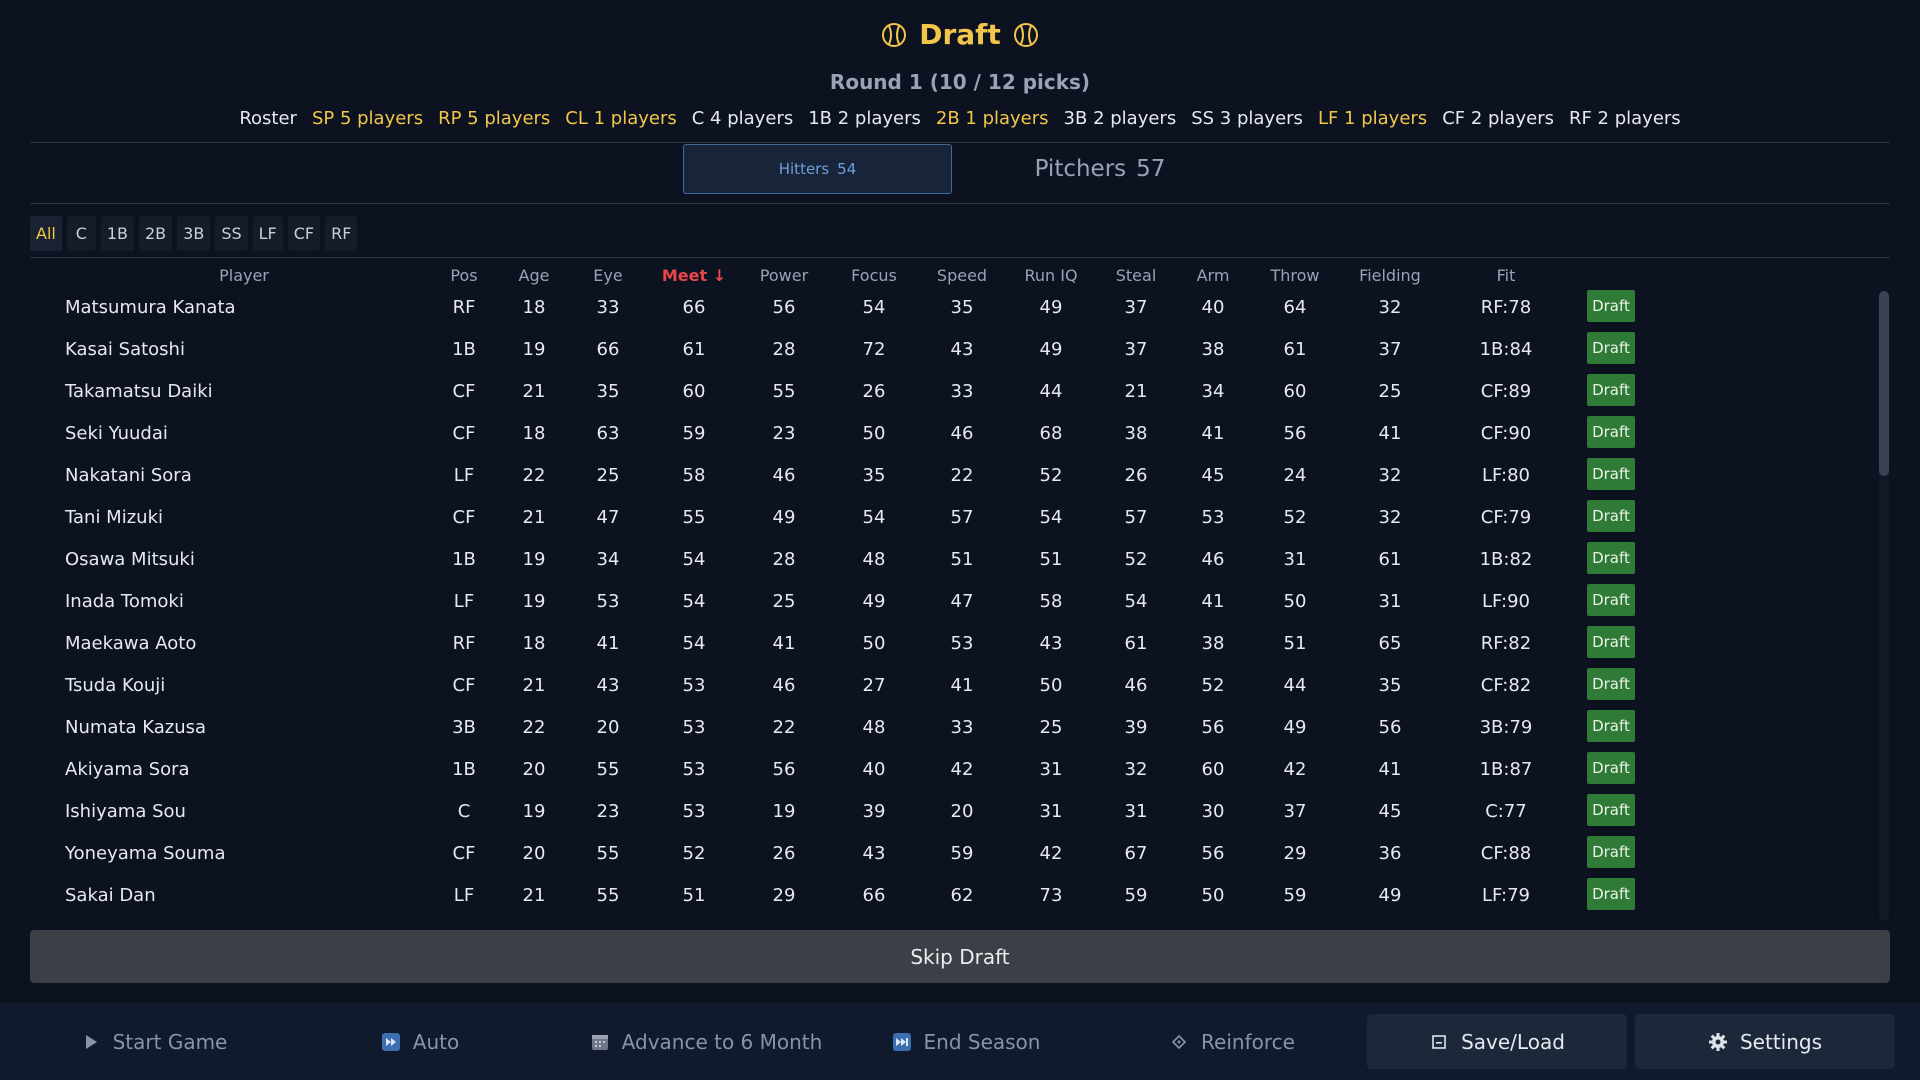 The width and height of the screenshot is (1920, 1080). I want to click on cell-eye: 23, so click(608, 811).